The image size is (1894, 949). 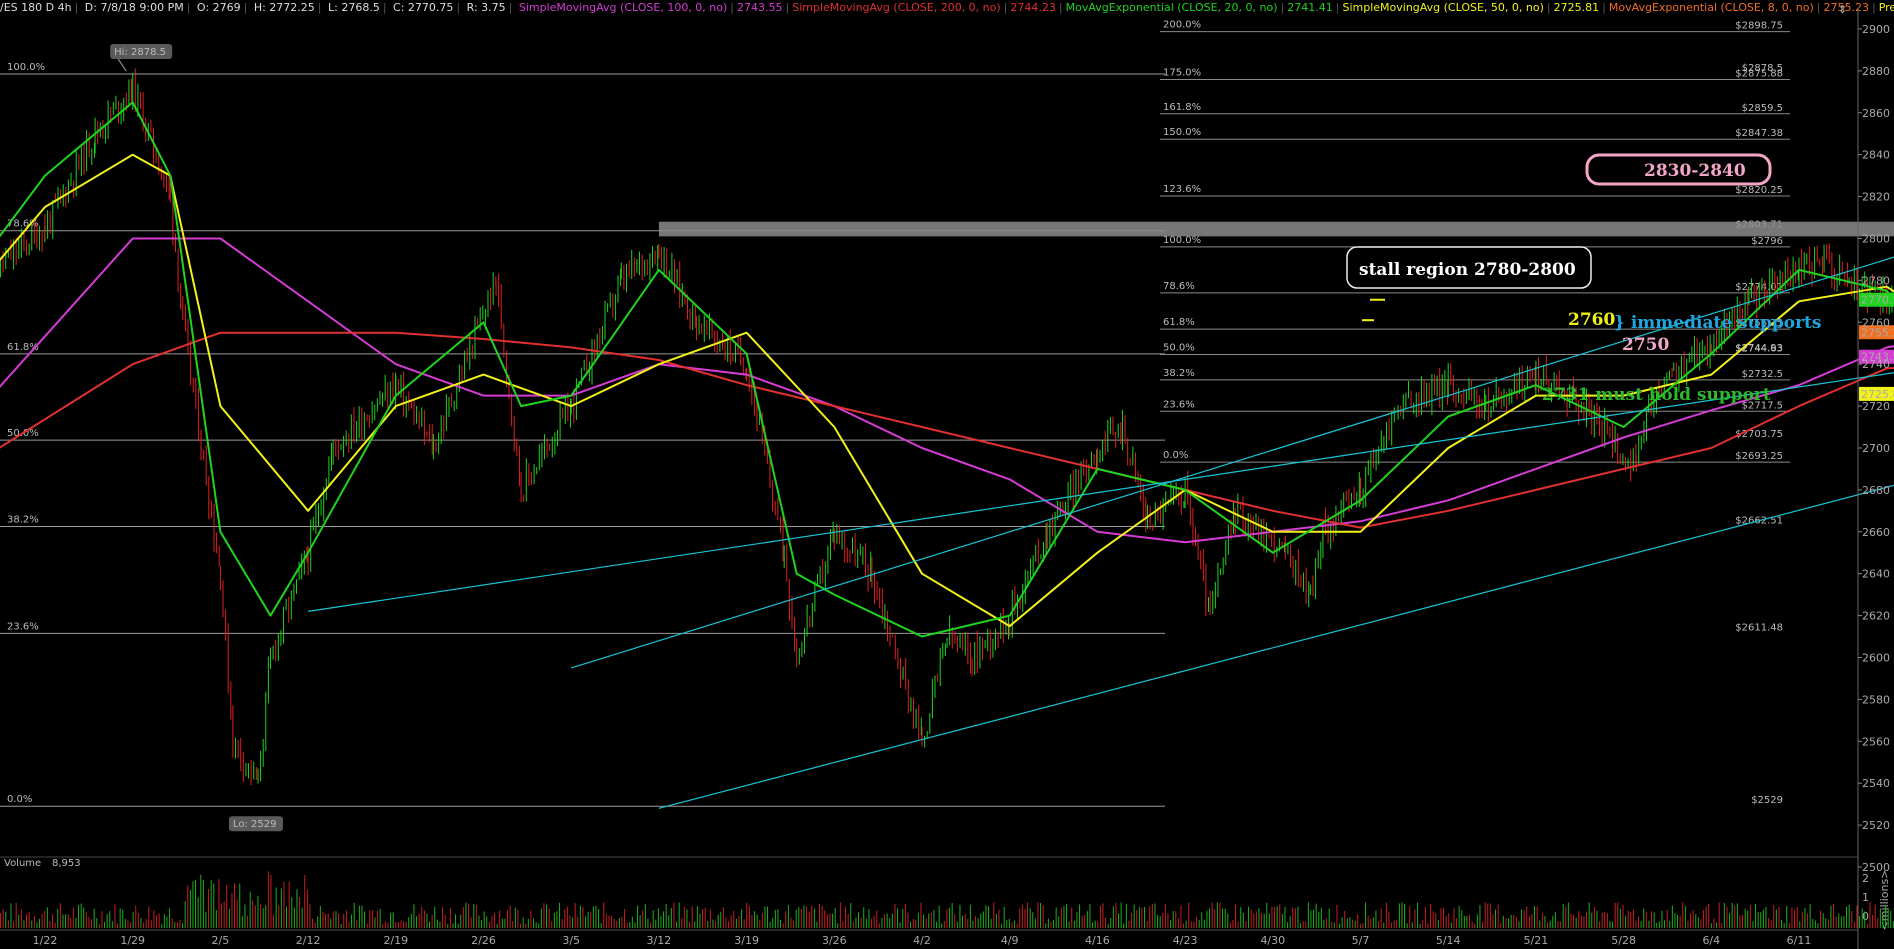 I want to click on y-tick-label: 2640, so click(x=1876, y=574).